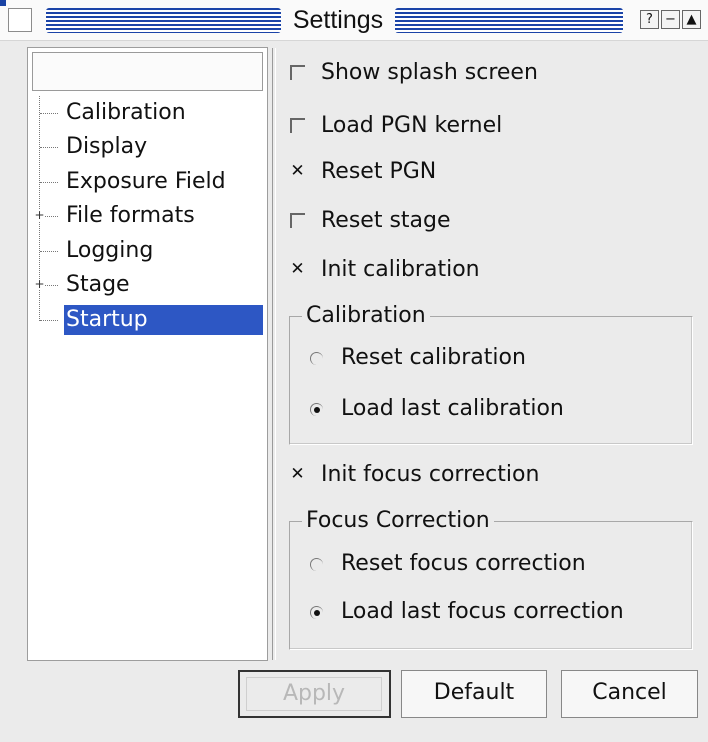 The height and width of the screenshot is (742, 708). I want to click on tree-item-display: Display, so click(147, 147).